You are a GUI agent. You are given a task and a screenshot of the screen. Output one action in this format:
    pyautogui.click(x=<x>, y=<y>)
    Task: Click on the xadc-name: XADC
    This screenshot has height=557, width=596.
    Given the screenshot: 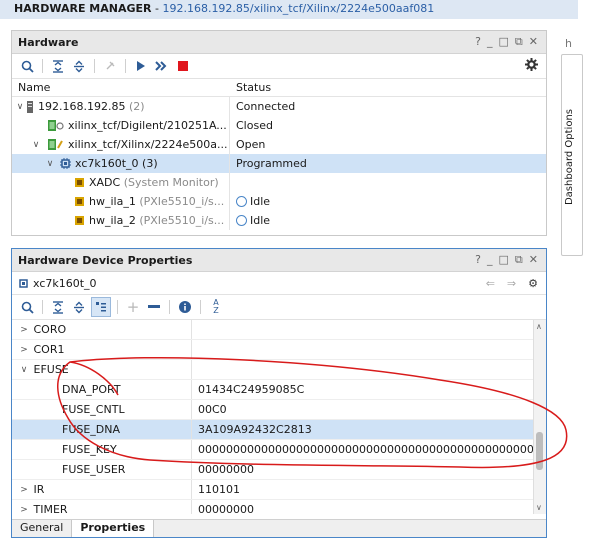 What is the action you would take?
    pyautogui.click(x=105, y=182)
    